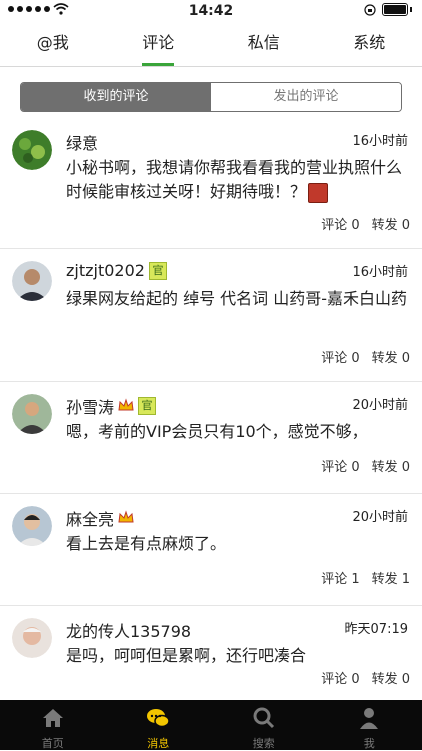 The image size is (422, 751). Describe the element at coordinates (53, 718) in the screenshot. I see `home-icon` at that location.